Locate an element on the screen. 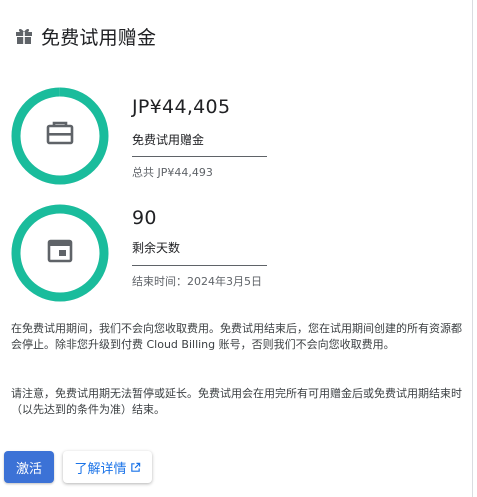 The image size is (477, 497). days-remaining-count: 90 is located at coordinates (144, 218).